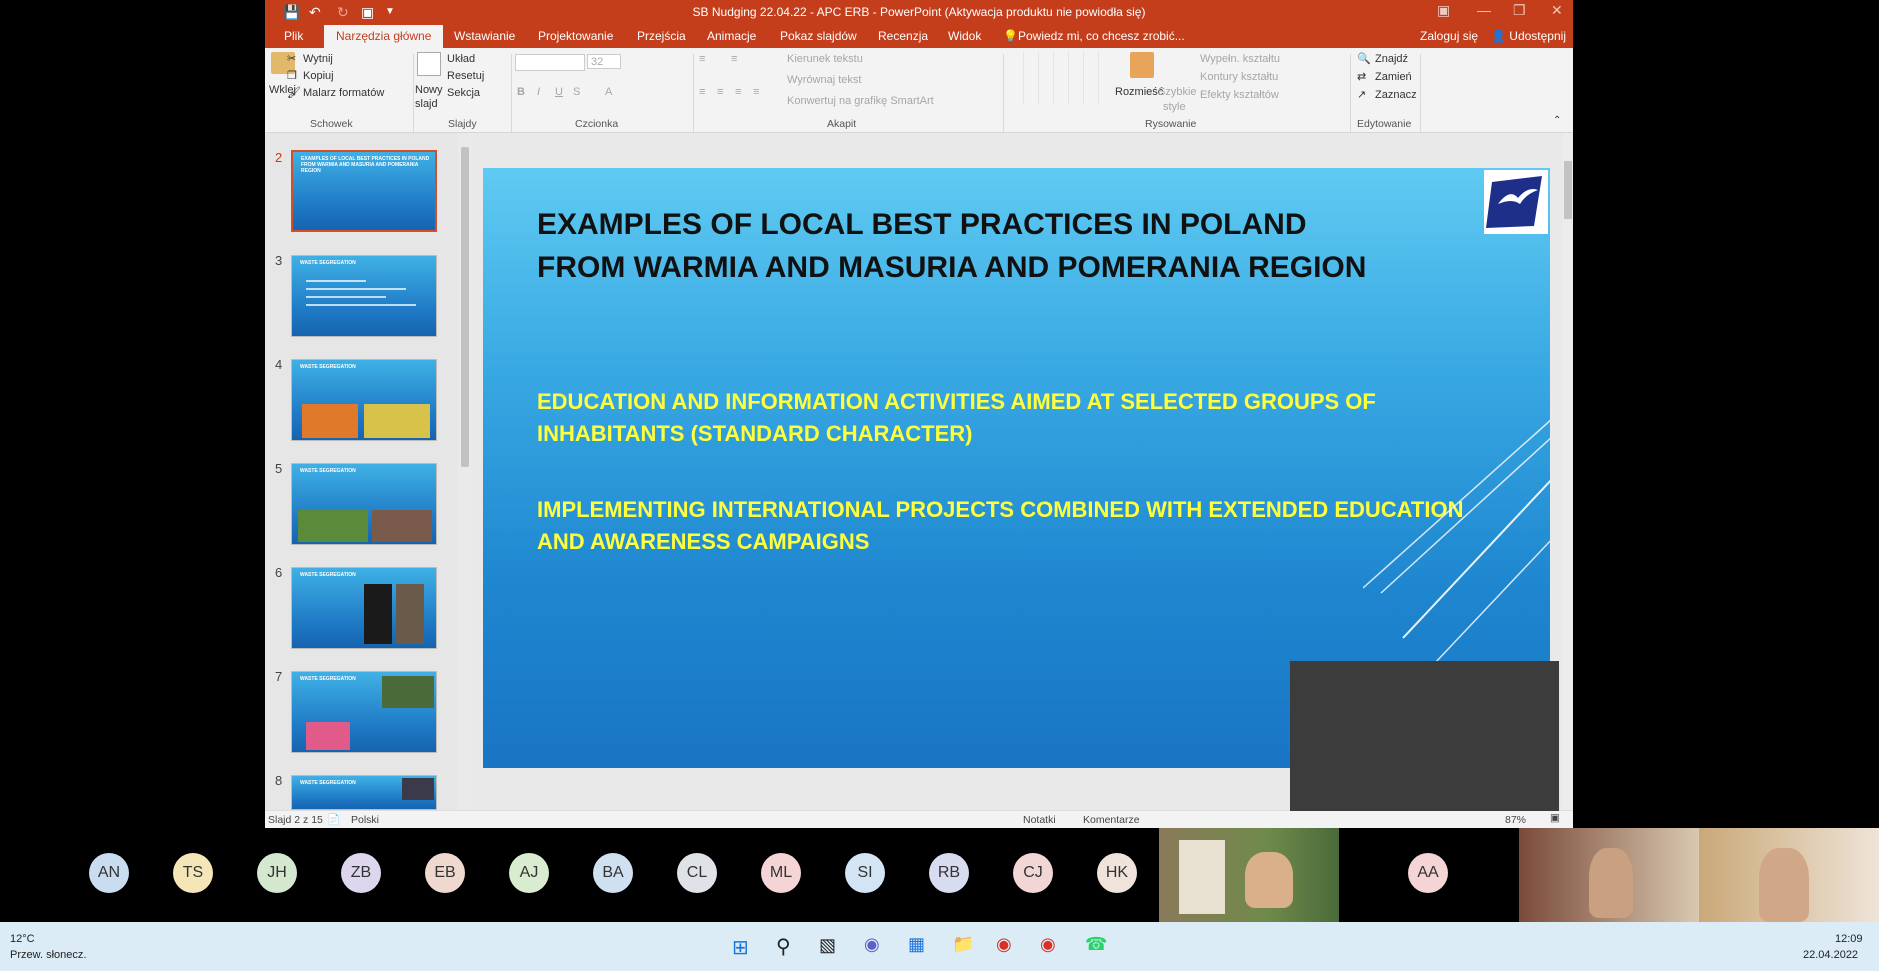  Describe the element at coordinates (461, 59) in the screenshot. I see `layout-button: Układ` at that location.